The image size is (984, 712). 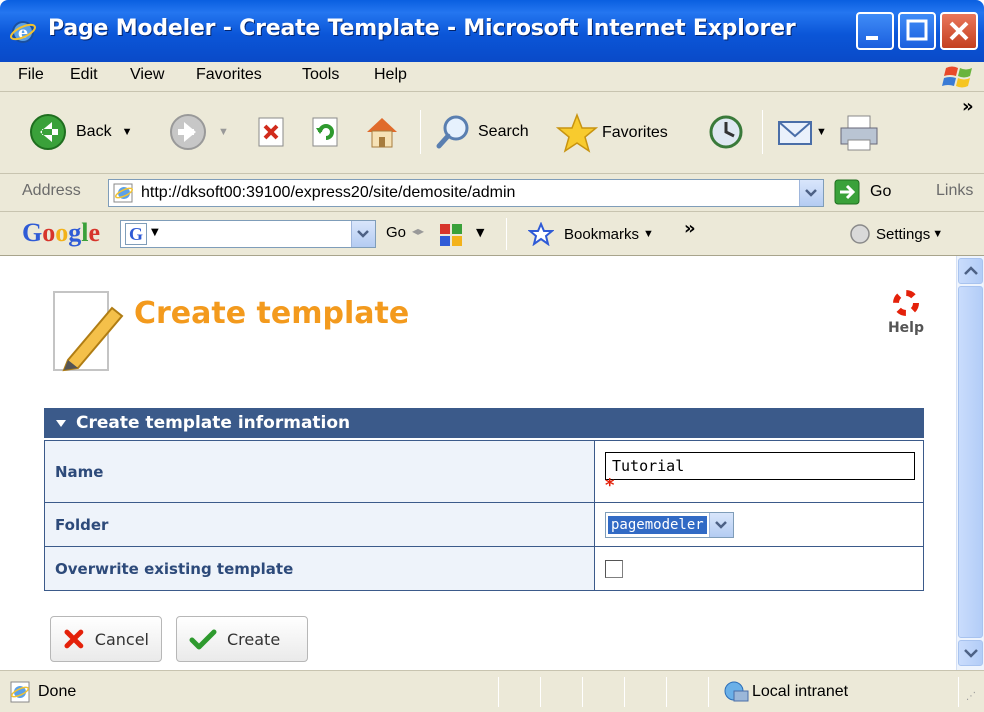 I want to click on back-label: Back, so click(x=94, y=131).